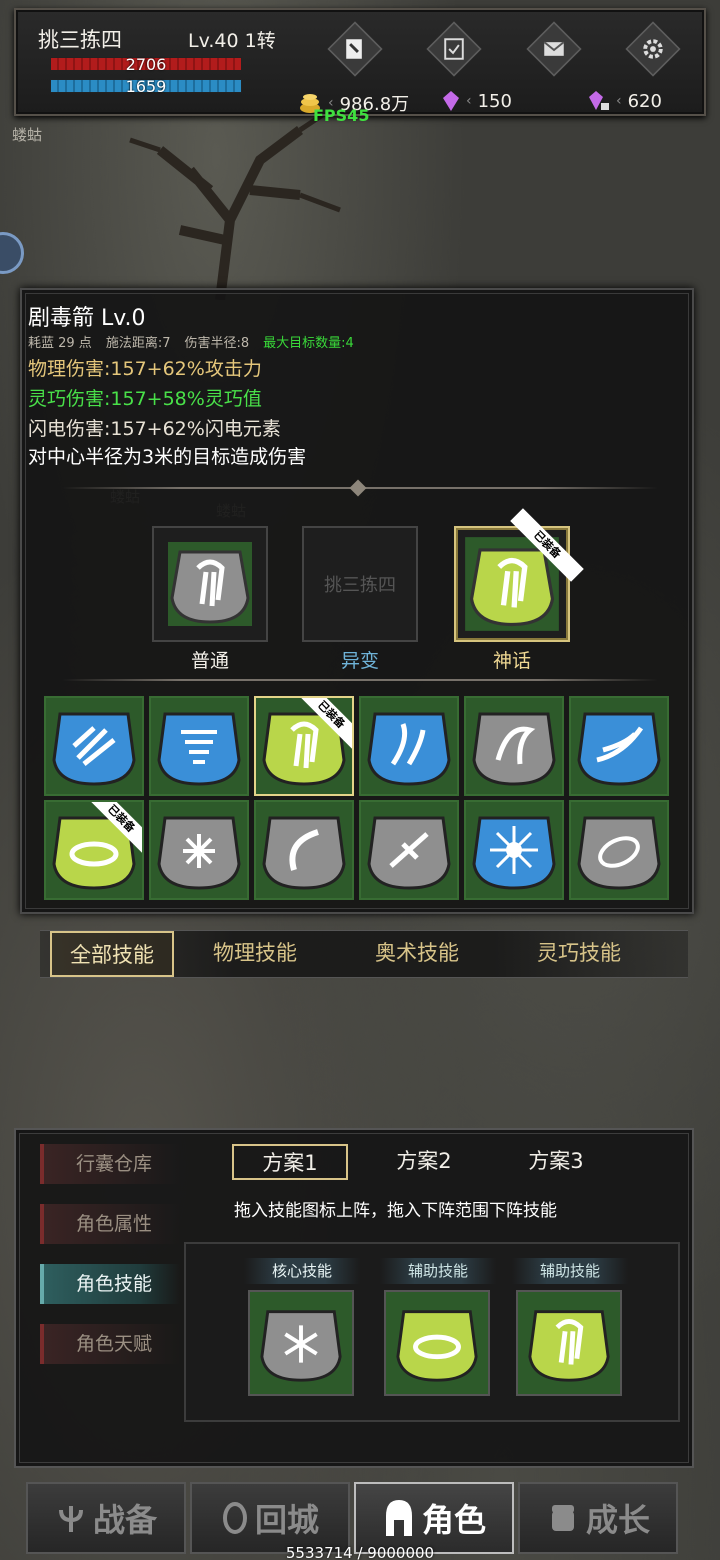 This screenshot has height=1560, width=720. What do you see at coordinates (359, 661) in the screenshot?
I see `rune-label-mutant: 异变` at bounding box center [359, 661].